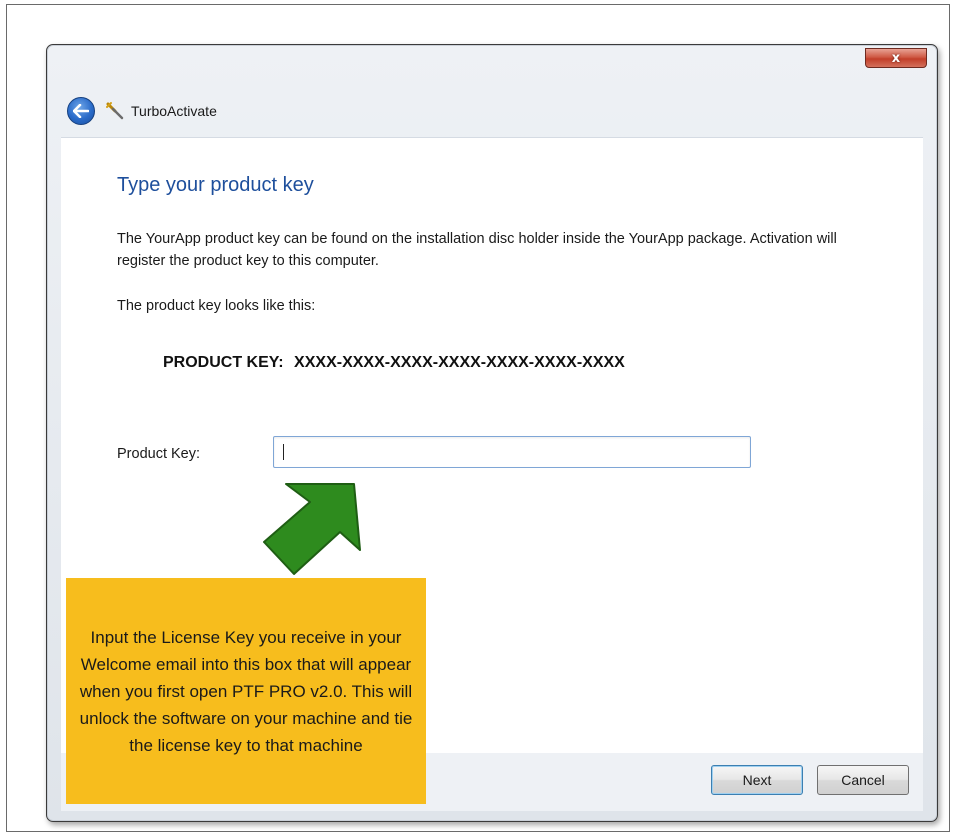  Describe the element at coordinates (757, 780) in the screenshot. I see `next-button: Next` at that location.